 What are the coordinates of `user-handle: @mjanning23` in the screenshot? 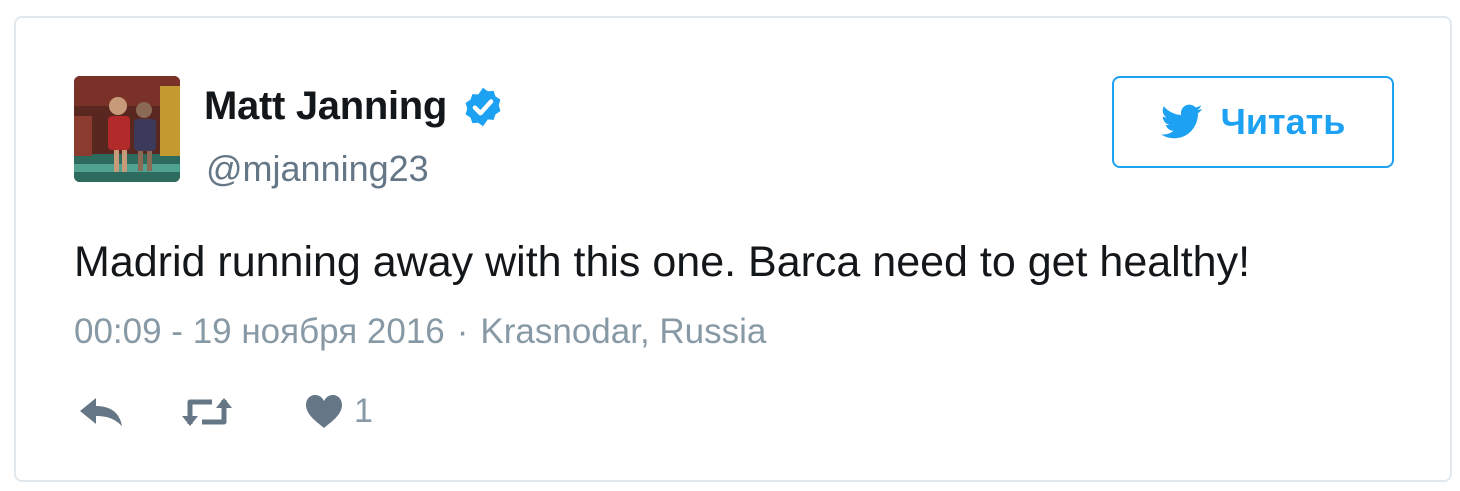 It's located at (317, 169).